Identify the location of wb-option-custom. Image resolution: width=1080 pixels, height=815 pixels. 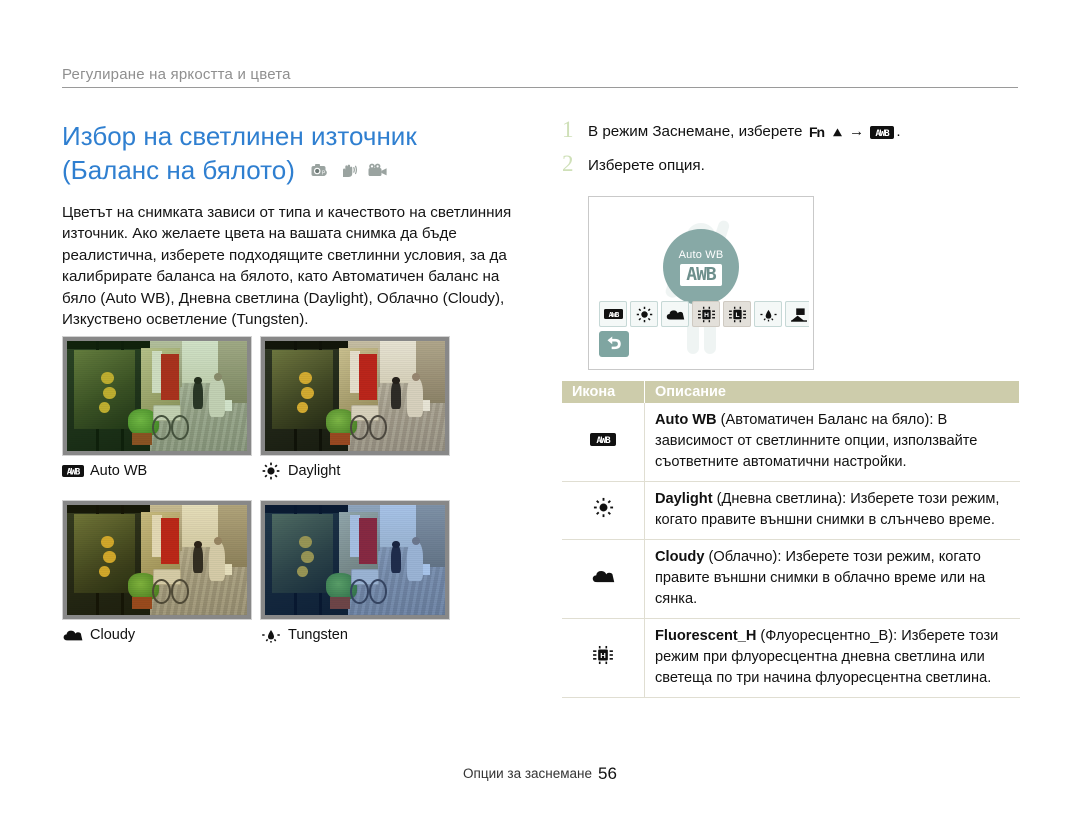
(797, 314).